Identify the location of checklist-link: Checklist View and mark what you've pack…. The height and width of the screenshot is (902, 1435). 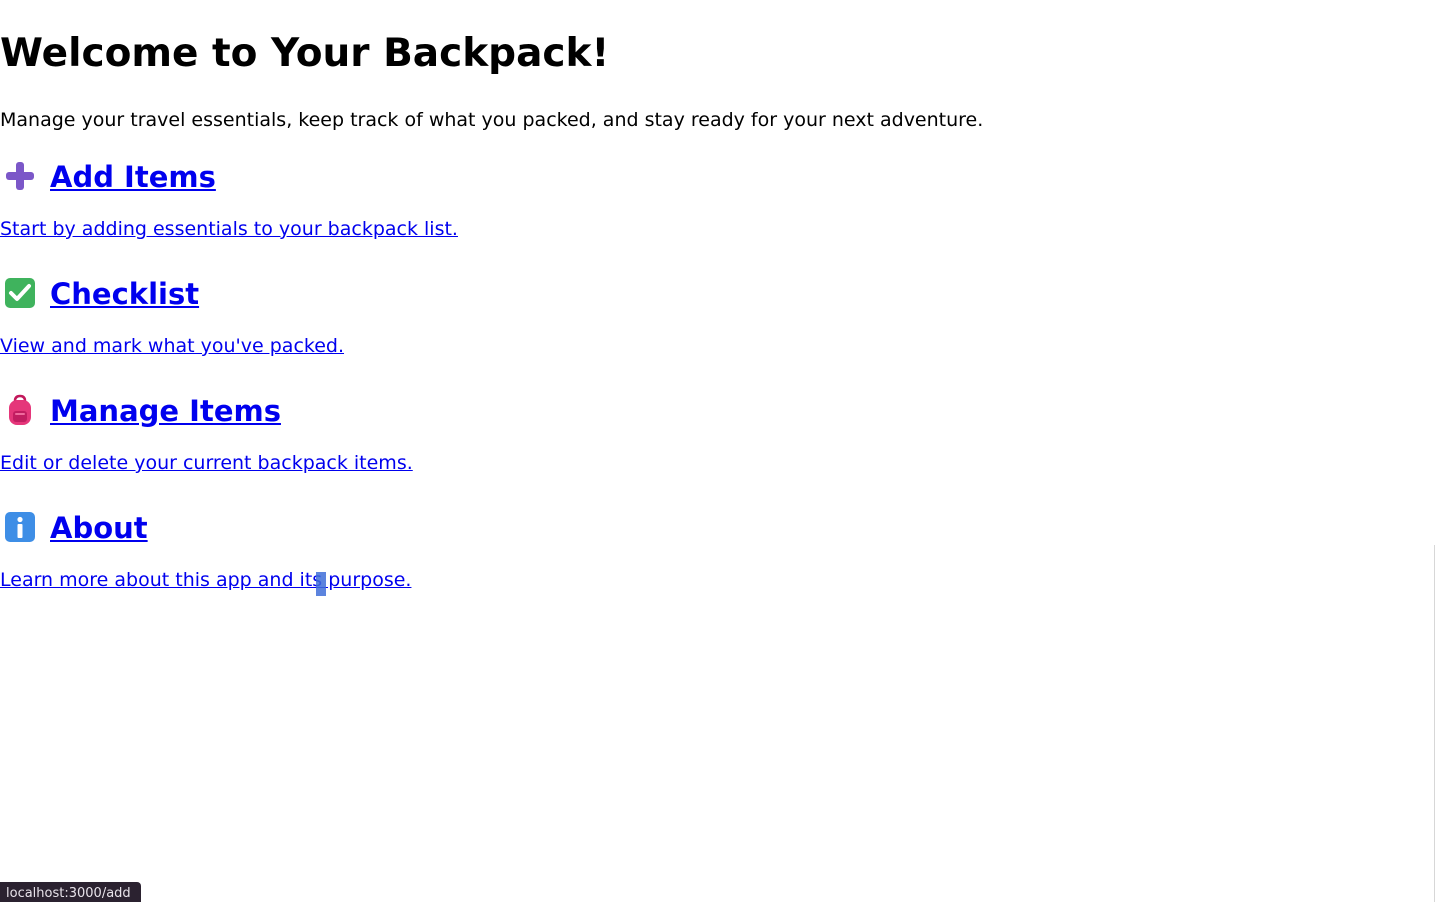
(172, 316).